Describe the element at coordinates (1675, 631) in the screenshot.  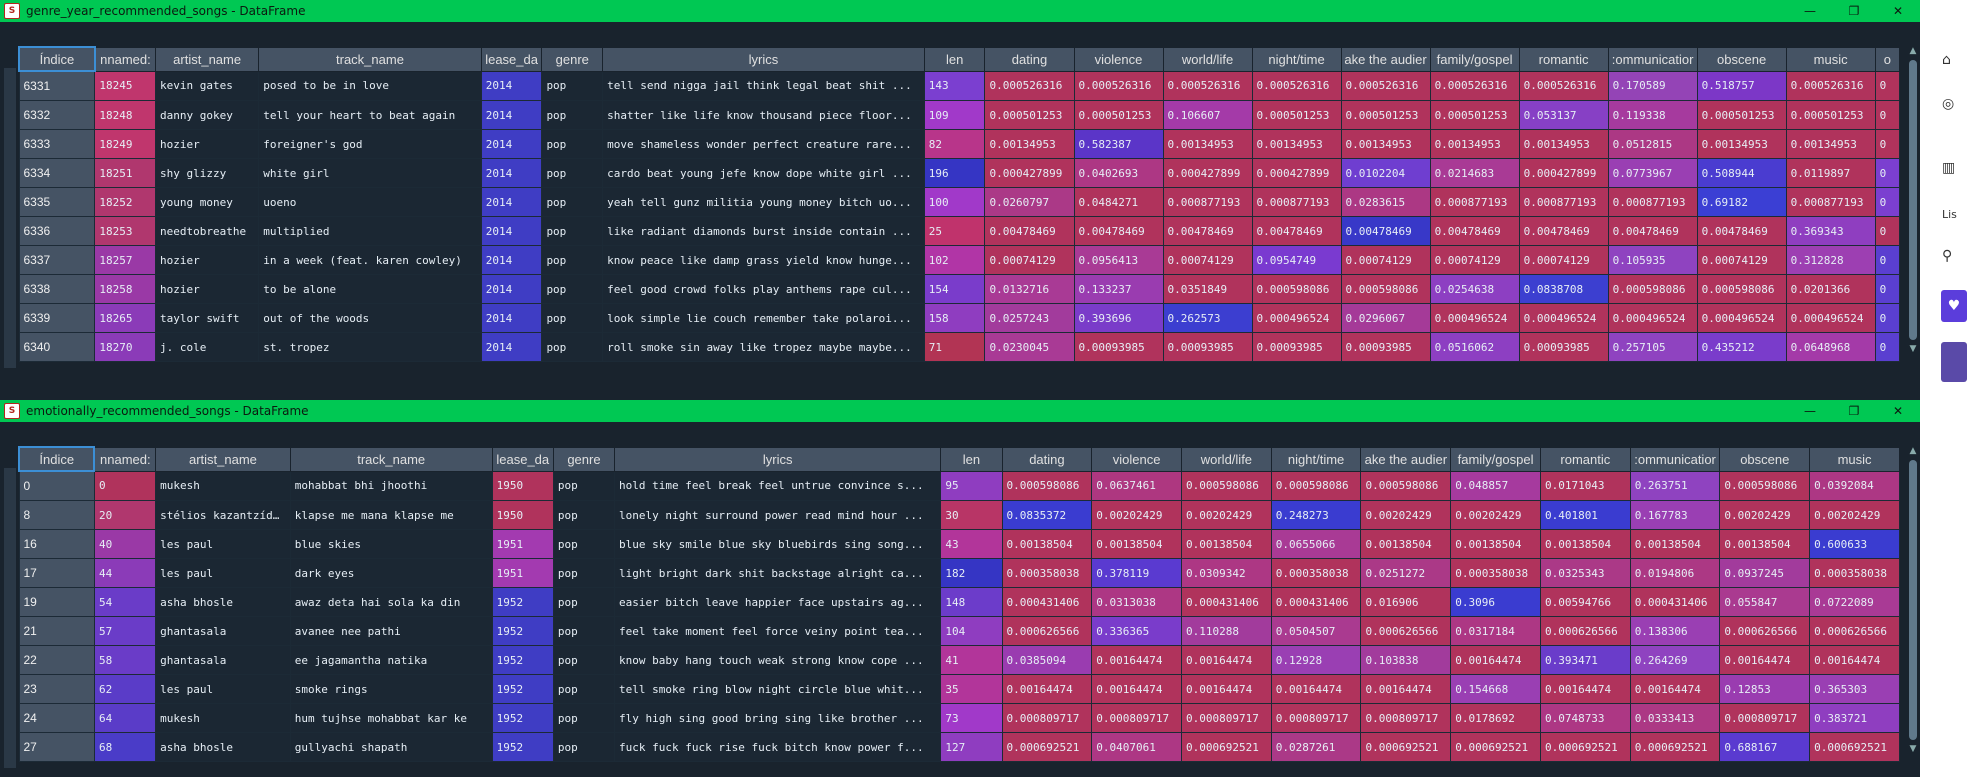
I see `table-cell: 0.138306` at that location.